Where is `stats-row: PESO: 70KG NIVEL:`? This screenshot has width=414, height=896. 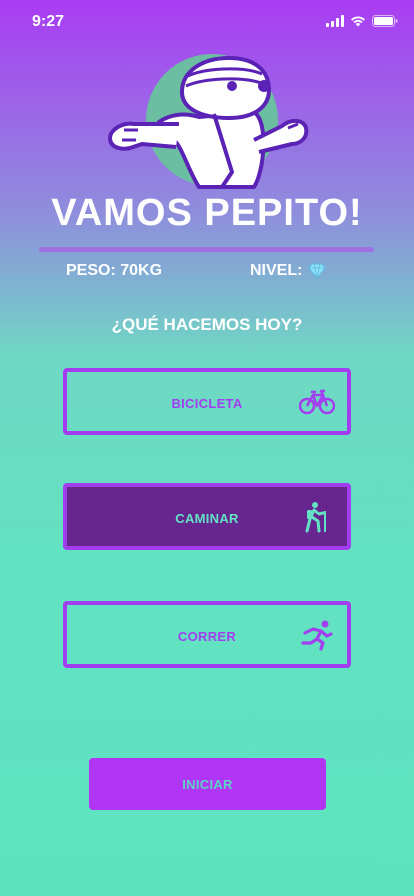 stats-row: PESO: 70KG NIVEL: is located at coordinates (206, 272).